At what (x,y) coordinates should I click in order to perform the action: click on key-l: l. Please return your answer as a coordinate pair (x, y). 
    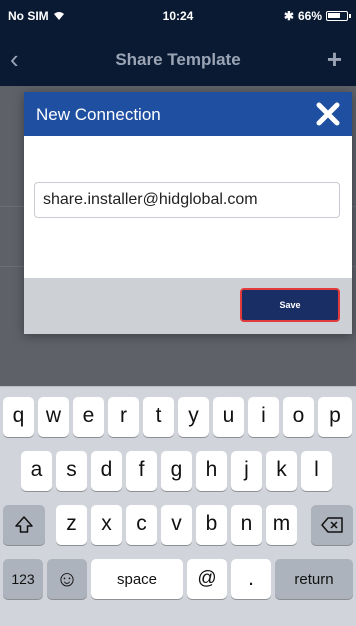
    Looking at the image, I should click on (316, 471).